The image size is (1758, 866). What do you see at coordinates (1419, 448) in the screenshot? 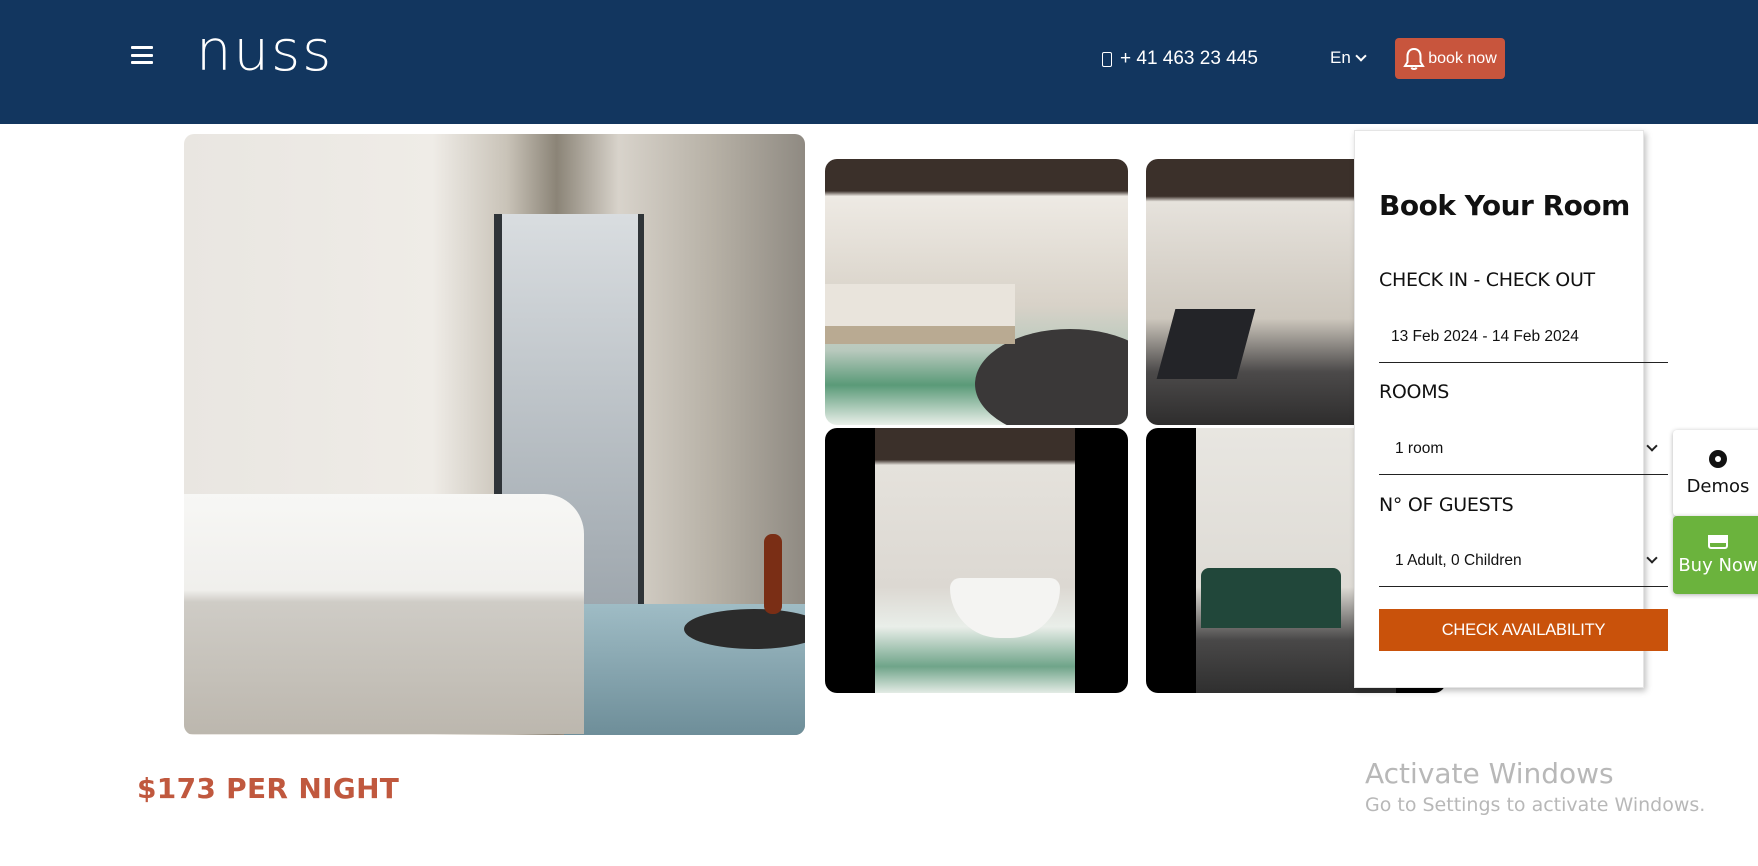
I see `rooms-select-value: 1 room` at bounding box center [1419, 448].